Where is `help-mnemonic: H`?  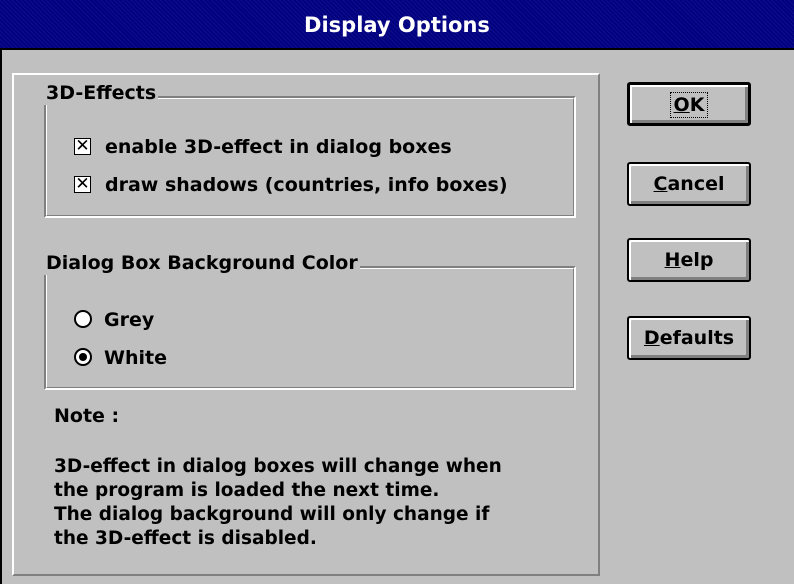 help-mnemonic: H is located at coordinates (672, 260).